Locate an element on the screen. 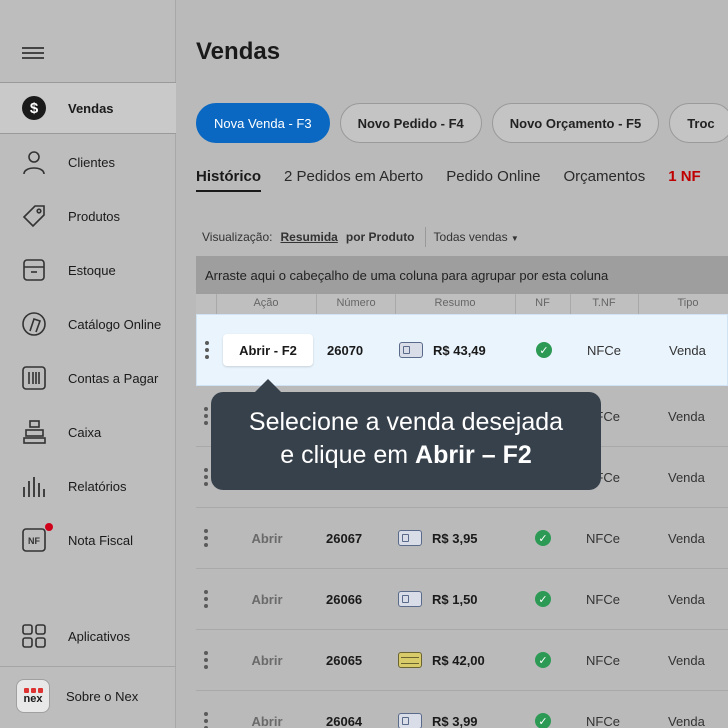 The image size is (728, 728). table-row: Abrir 26066 R$ 1,50 ✓ NFCe Venda is located at coordinates (462, 599).